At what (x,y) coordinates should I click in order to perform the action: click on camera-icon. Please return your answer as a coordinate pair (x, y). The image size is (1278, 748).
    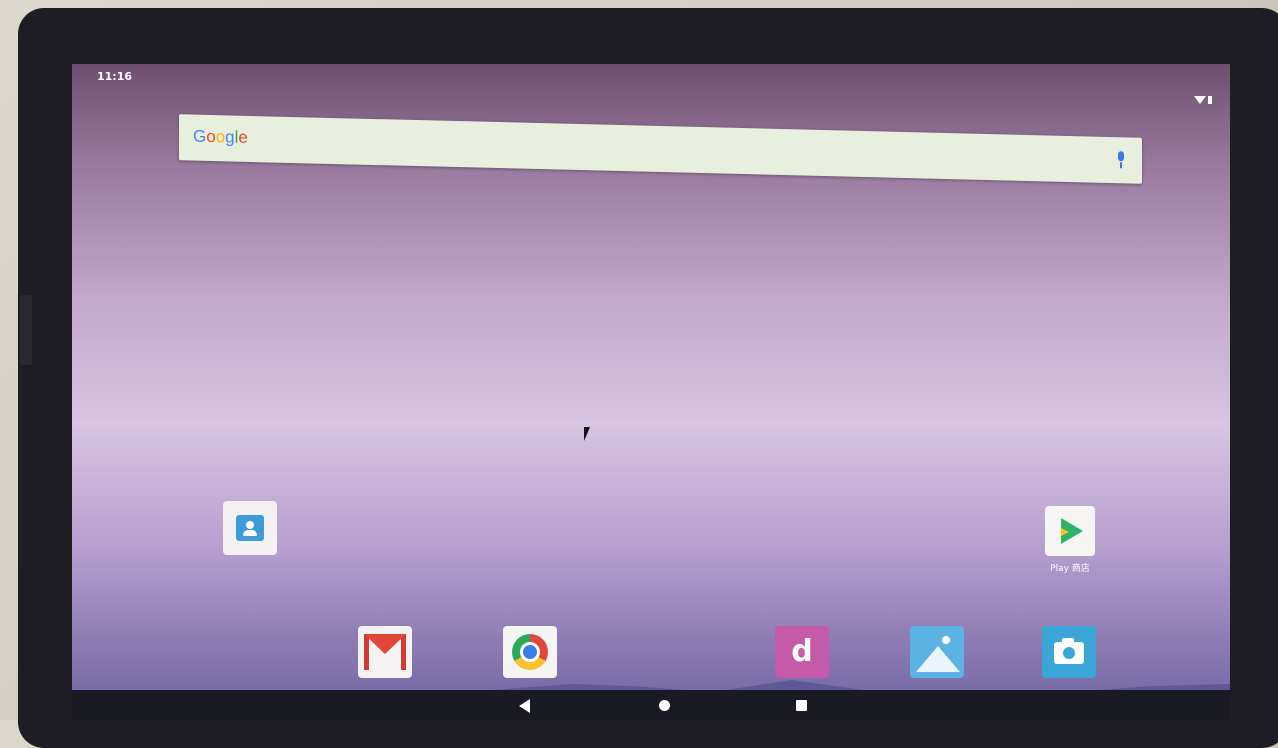
    Looking at the image, I should click on (1069, 652).